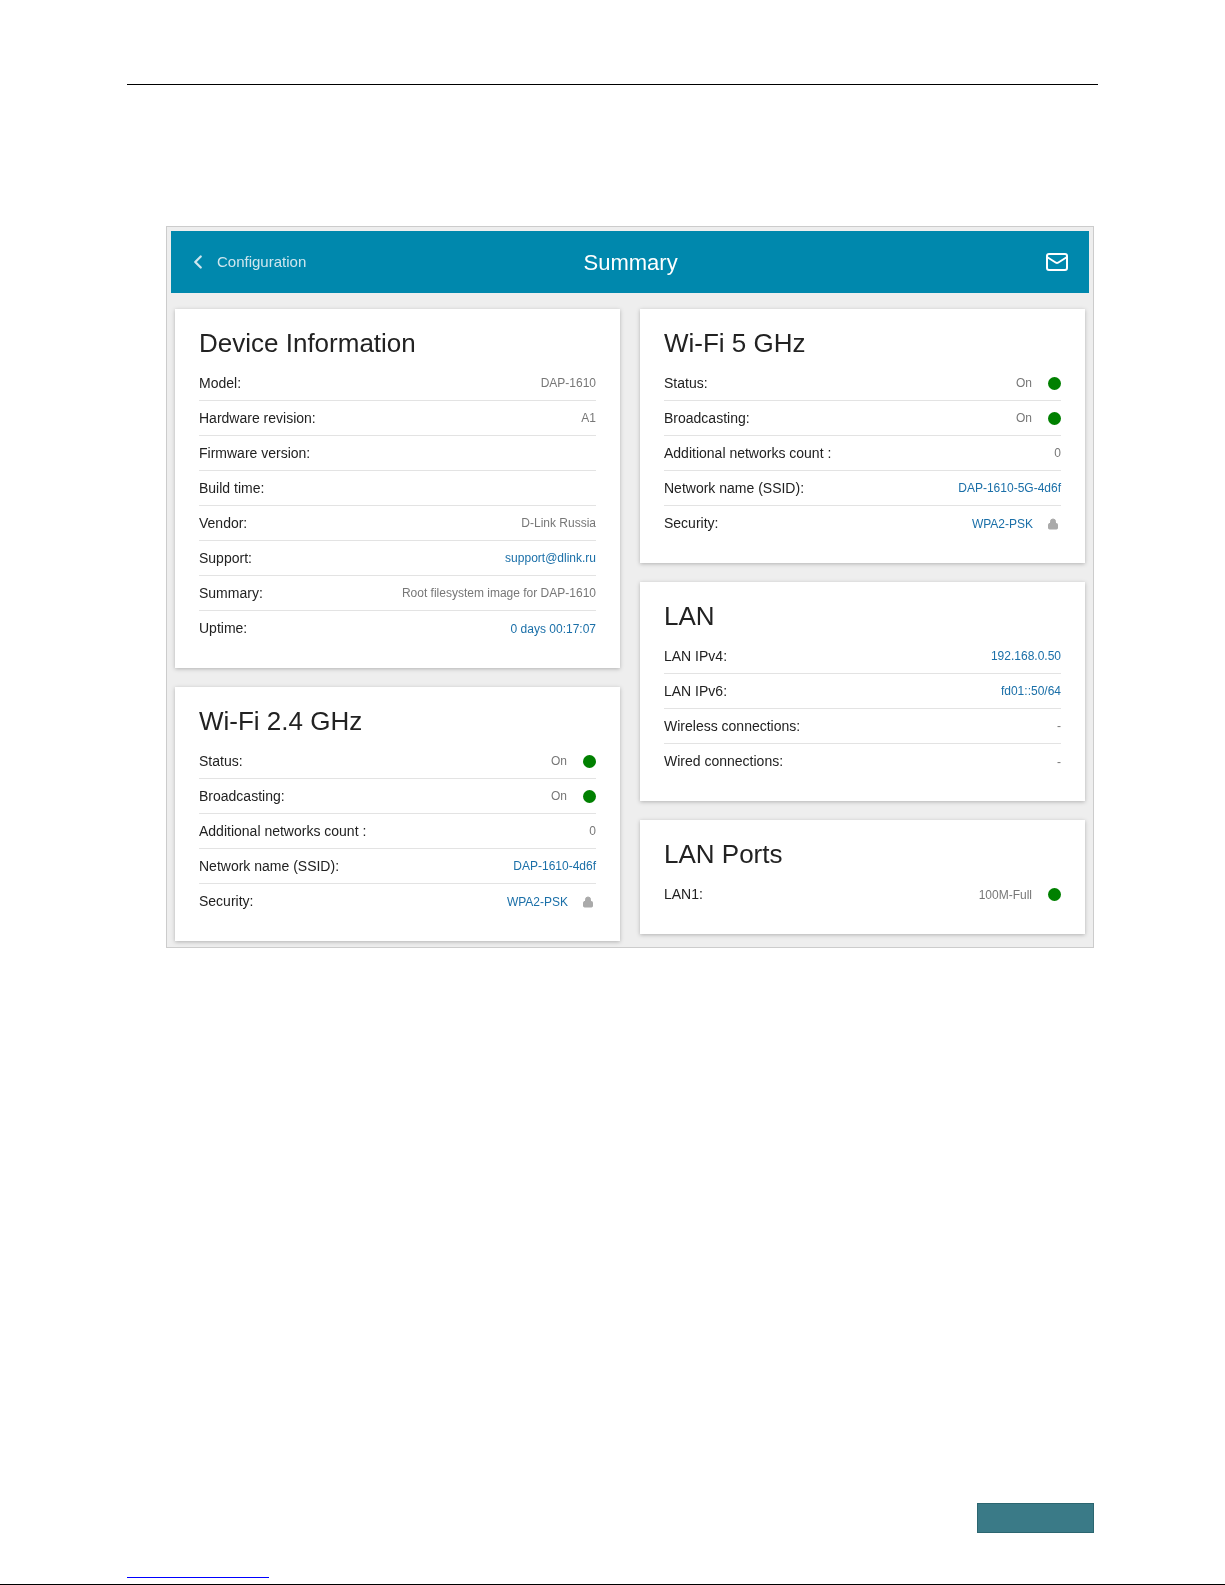 Image resolution: width=1225 pixels, height=1585 pixels. I want to click on field-value: D-Link Russia, so click(558, 523).